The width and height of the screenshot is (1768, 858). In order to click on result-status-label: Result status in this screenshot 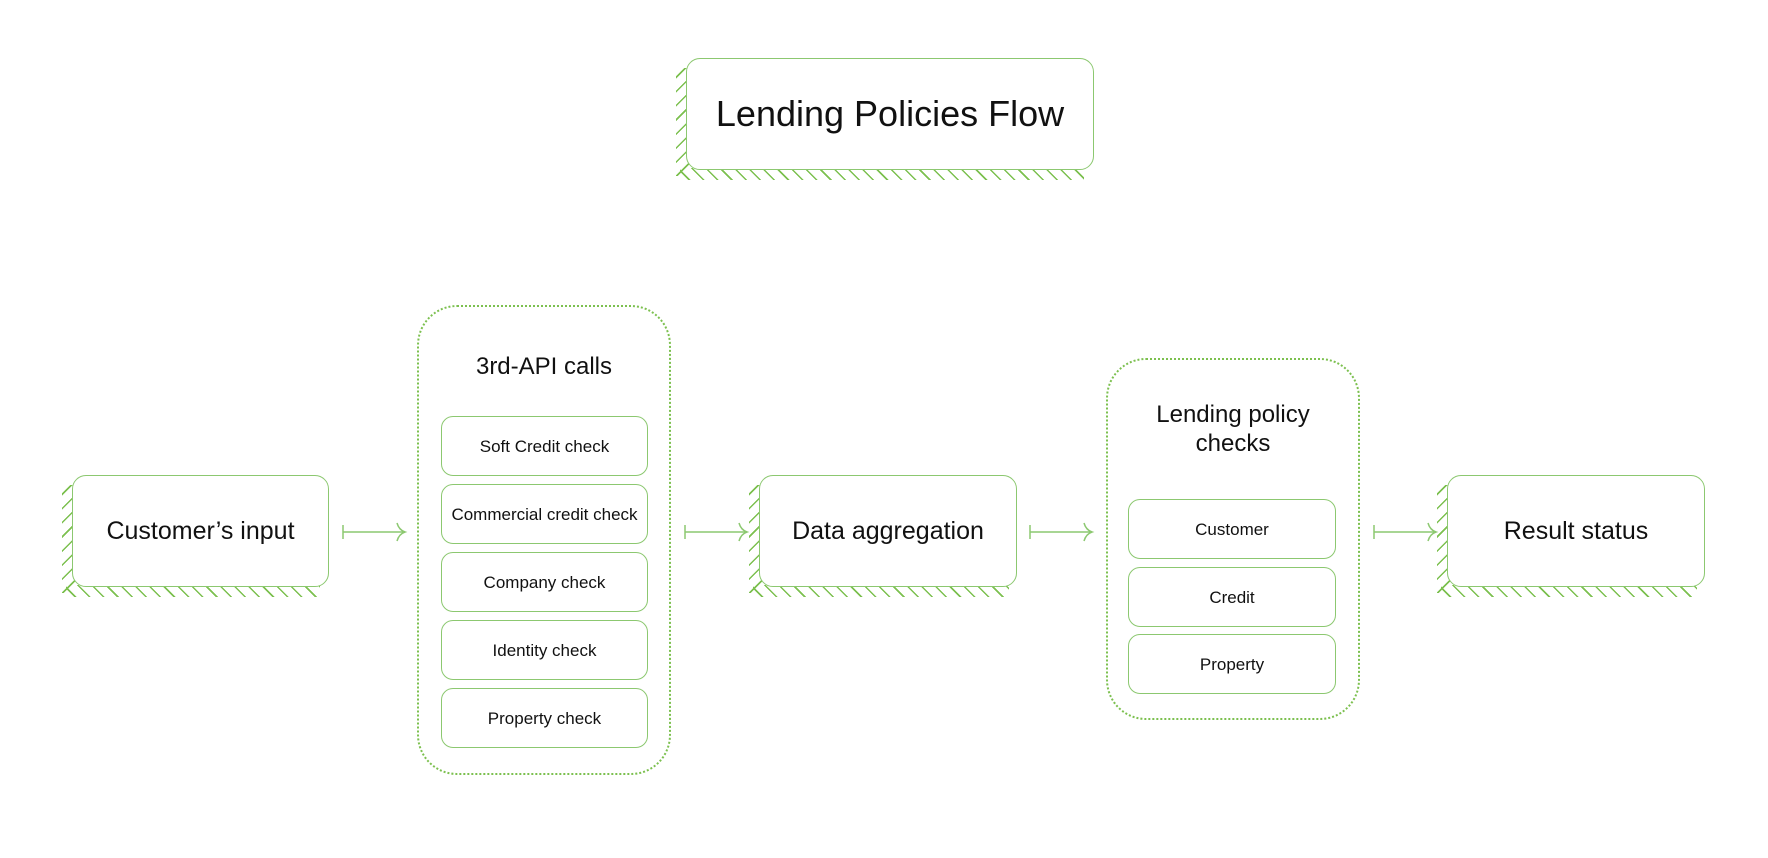, I will do `click(1576, 530)`.